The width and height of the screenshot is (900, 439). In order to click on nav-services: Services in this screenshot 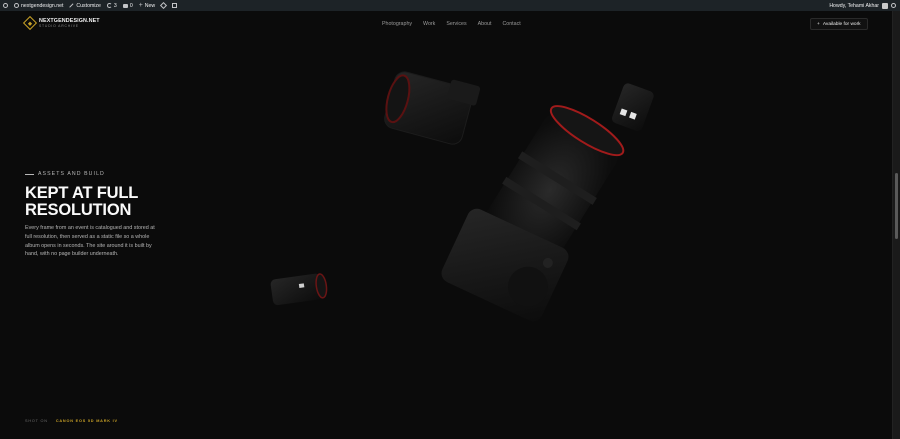, I will do `click(456, 24)`.